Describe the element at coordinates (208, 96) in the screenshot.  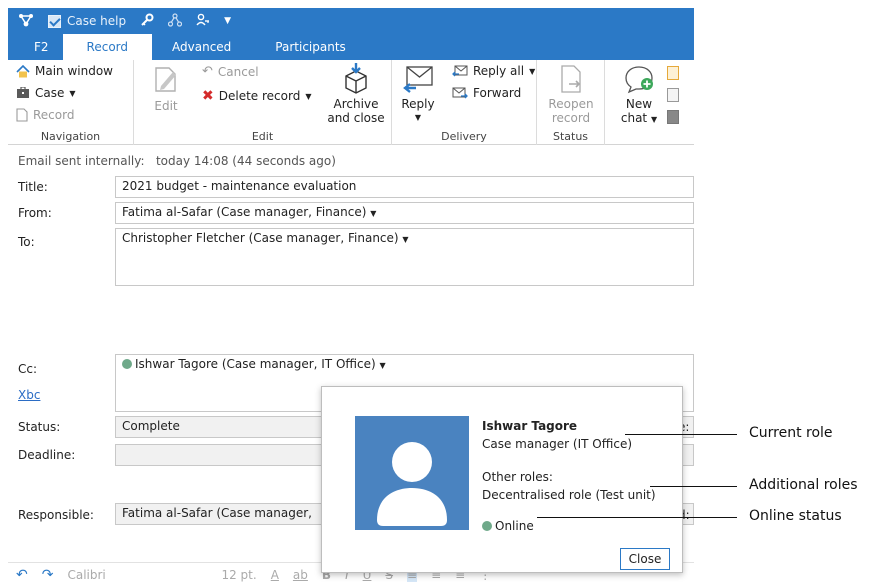
I see `delete-x-icon: ✖` at that location.